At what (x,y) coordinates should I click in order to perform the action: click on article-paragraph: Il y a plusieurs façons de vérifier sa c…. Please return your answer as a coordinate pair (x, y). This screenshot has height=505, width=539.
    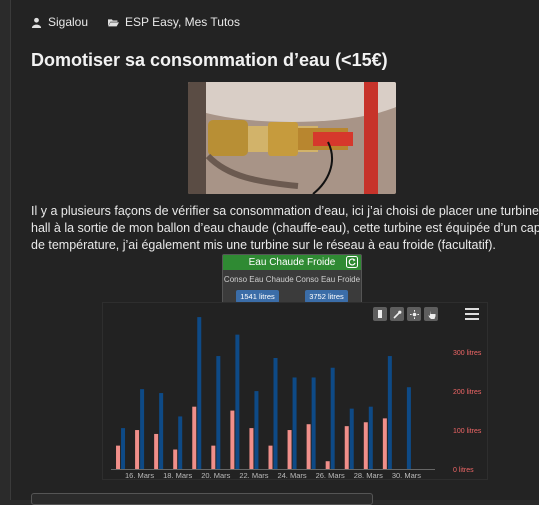
    Looking at the image, I should click on (285, 228).